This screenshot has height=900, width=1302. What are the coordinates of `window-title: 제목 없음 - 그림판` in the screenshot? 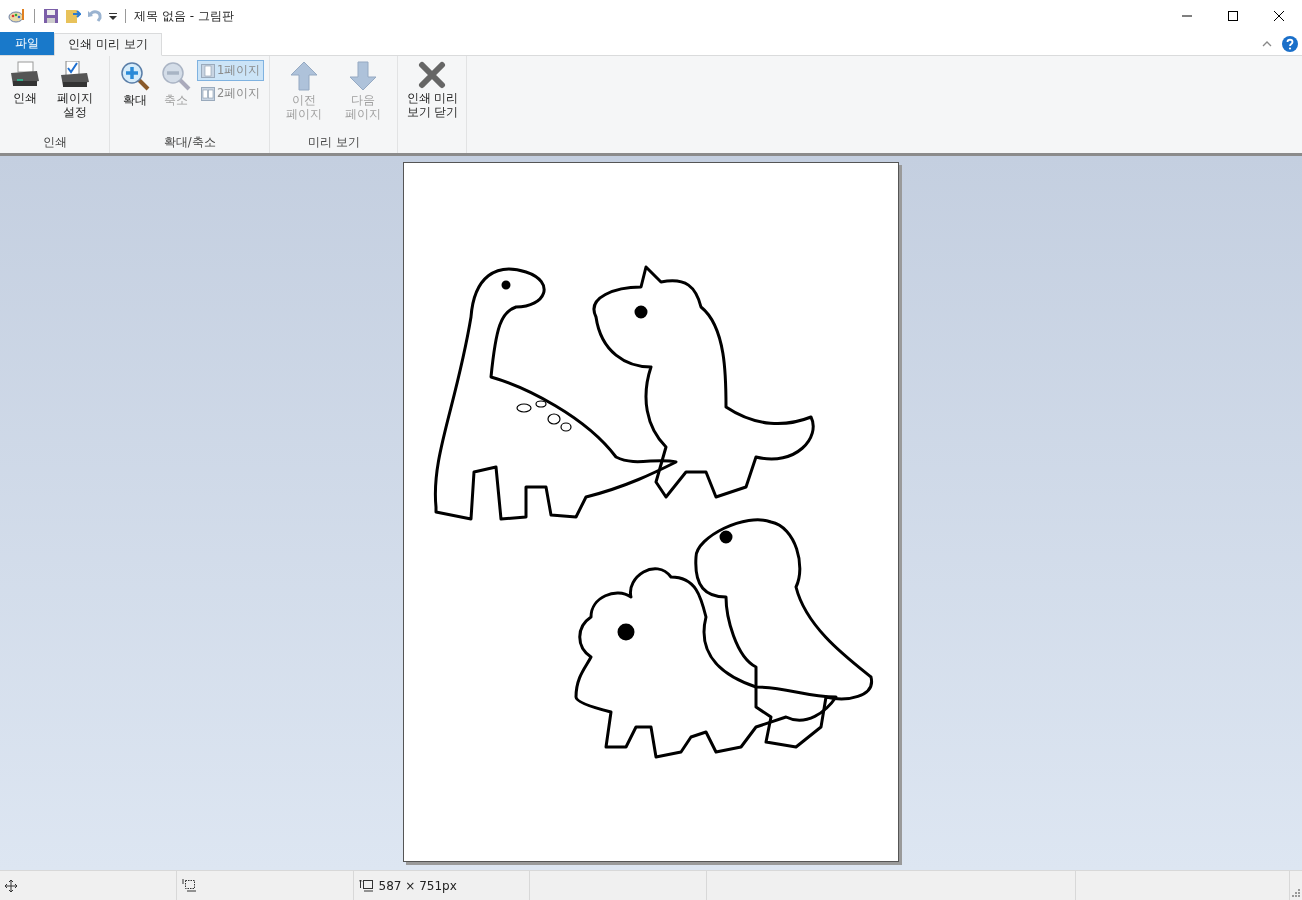 It's located at (184, 16).